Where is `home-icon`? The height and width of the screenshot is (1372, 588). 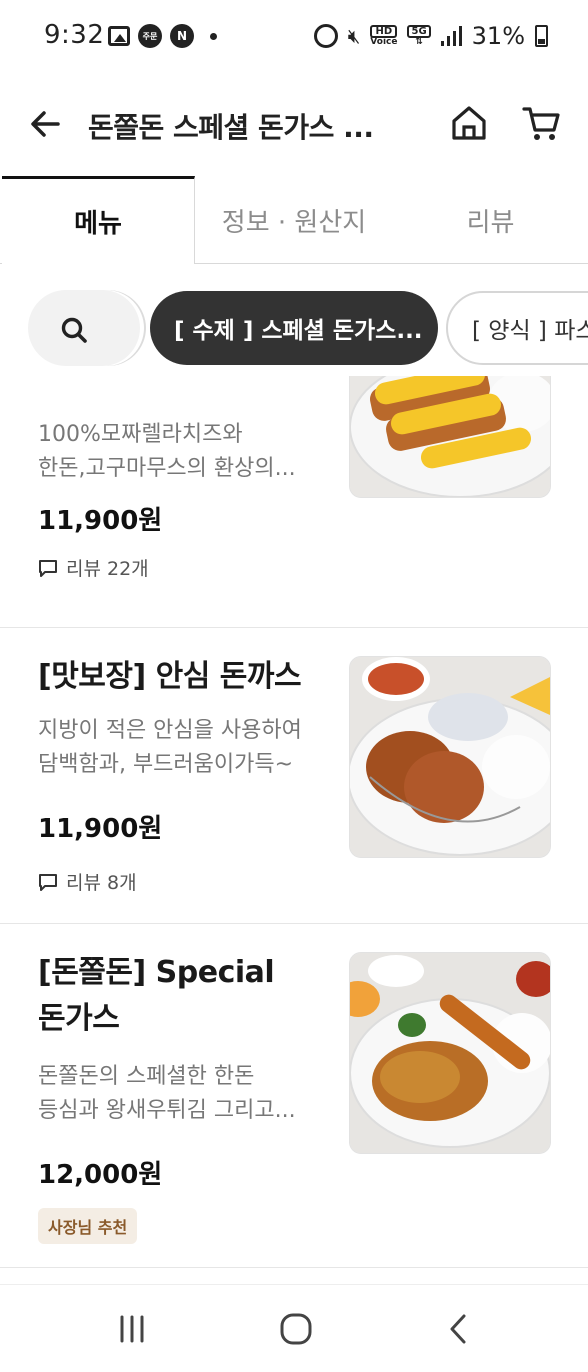
home-icon is located at coordinates (469, 123).